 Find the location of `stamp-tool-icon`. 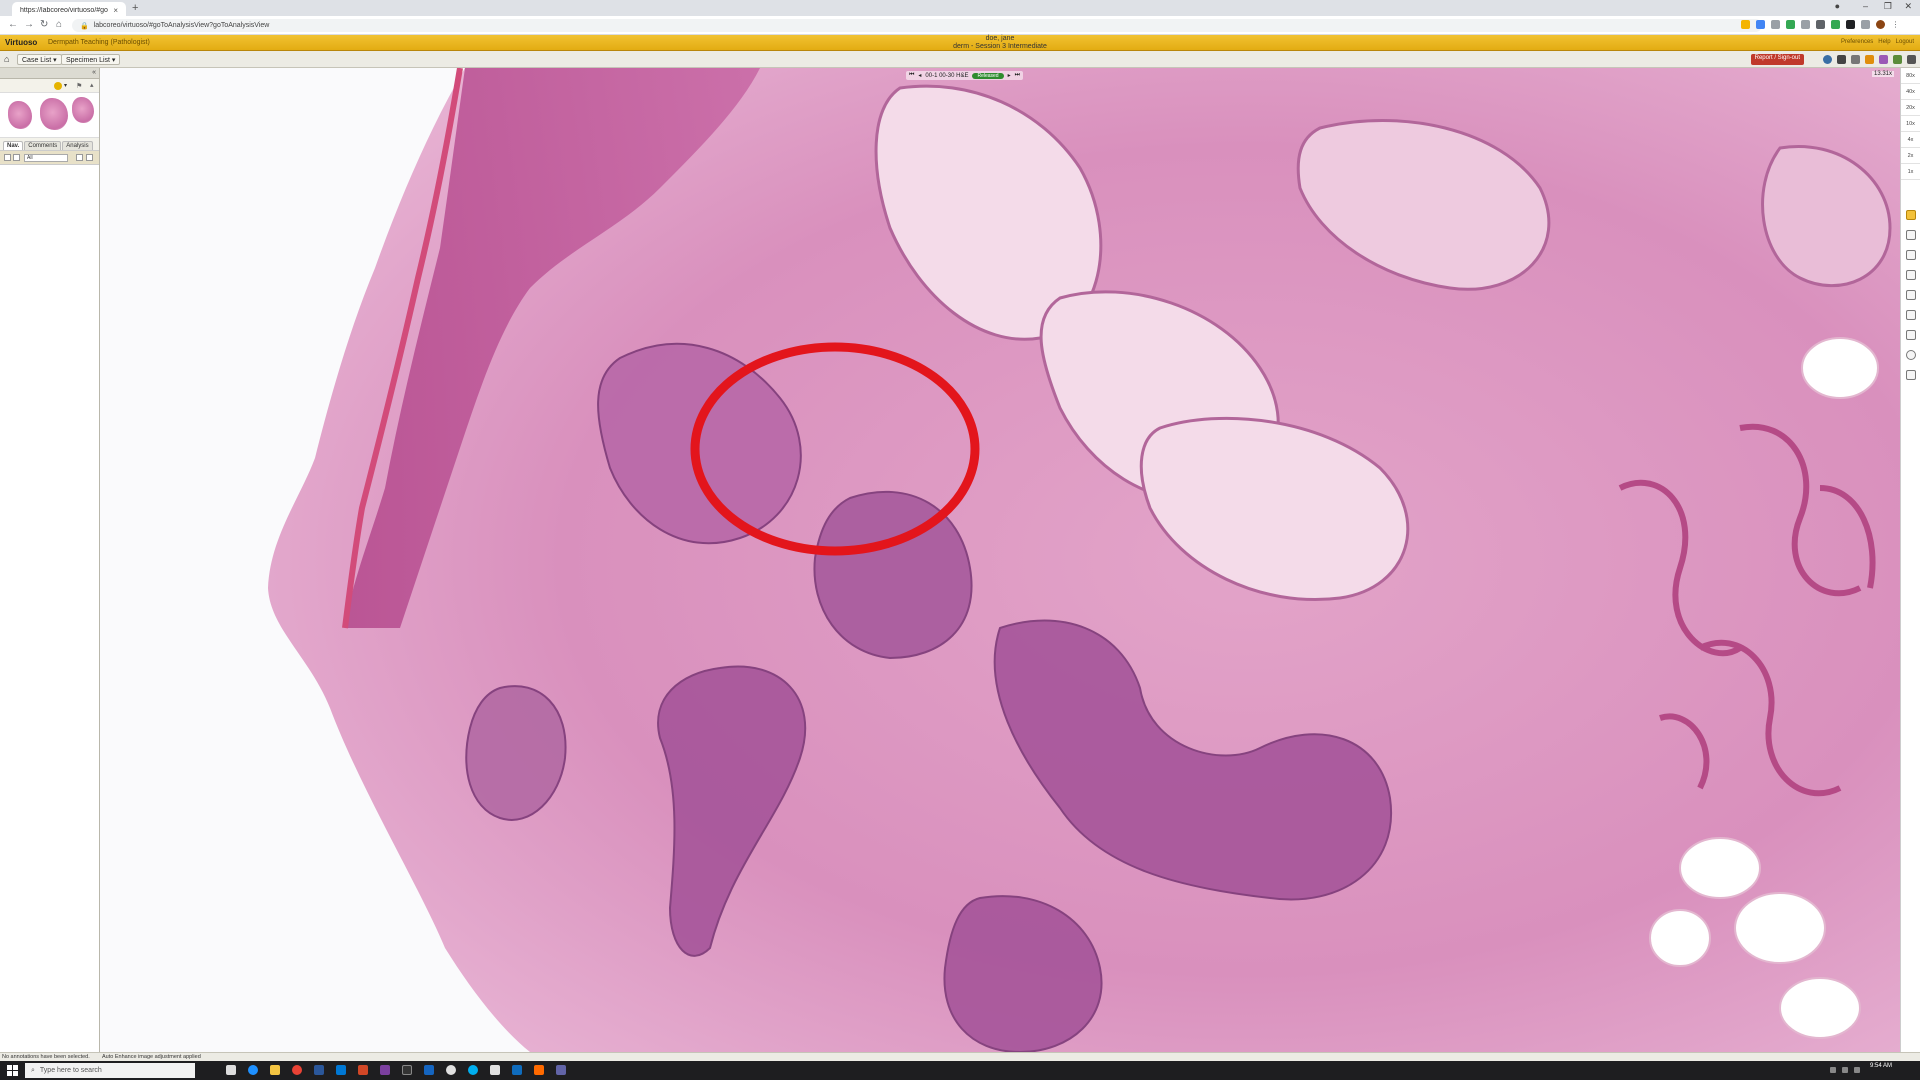

stamp-tool-icon is located at coordinates (1910, 295).